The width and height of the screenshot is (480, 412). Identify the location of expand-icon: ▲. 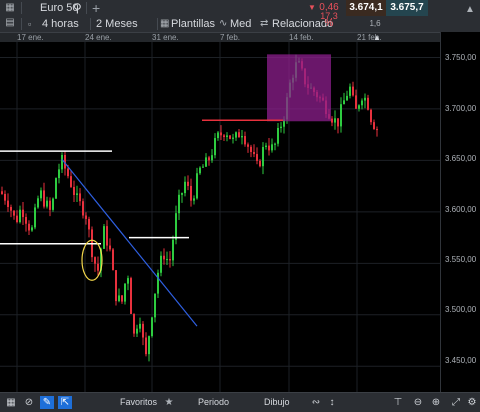
(470, 10).